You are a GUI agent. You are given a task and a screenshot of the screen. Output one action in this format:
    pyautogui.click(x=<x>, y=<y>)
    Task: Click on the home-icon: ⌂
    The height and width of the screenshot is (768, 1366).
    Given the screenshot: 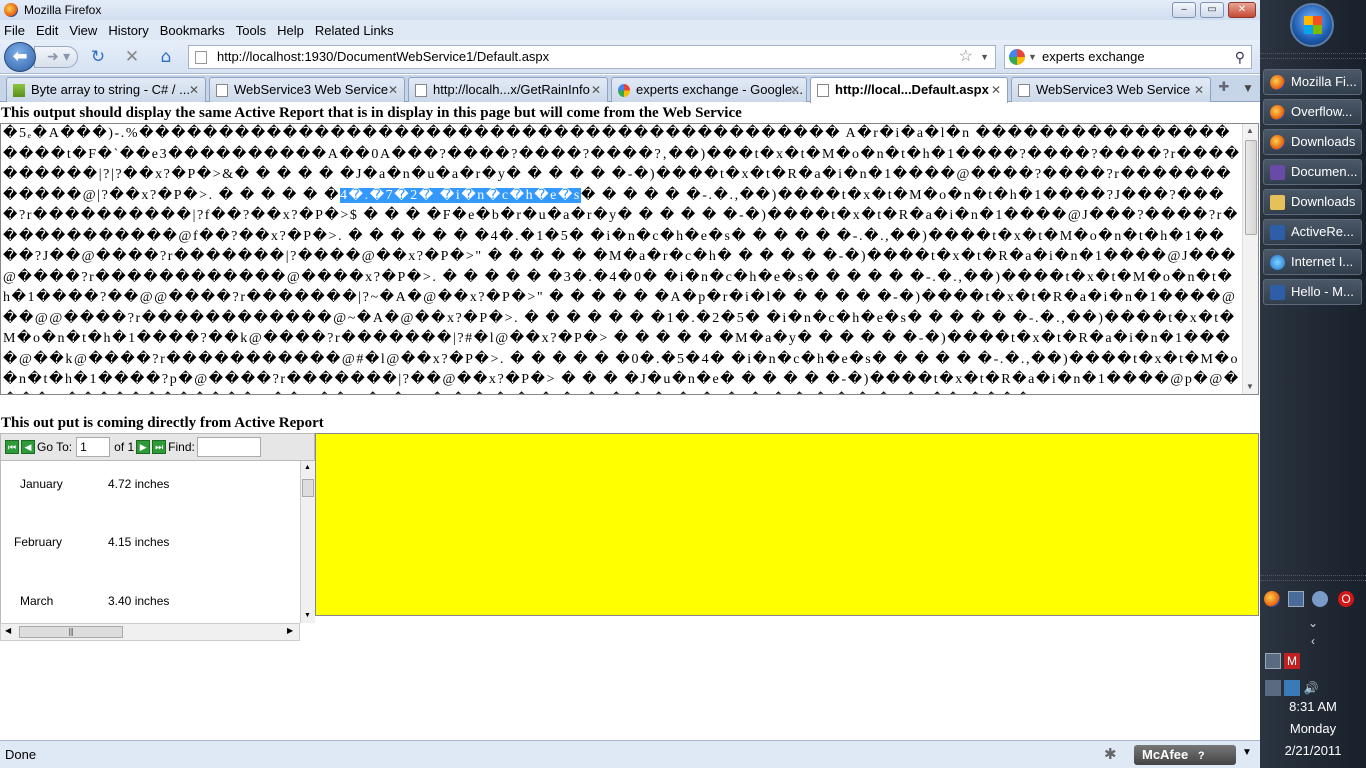 What is the action you would take?
    pyautogui.click(x=166, y=57)
    